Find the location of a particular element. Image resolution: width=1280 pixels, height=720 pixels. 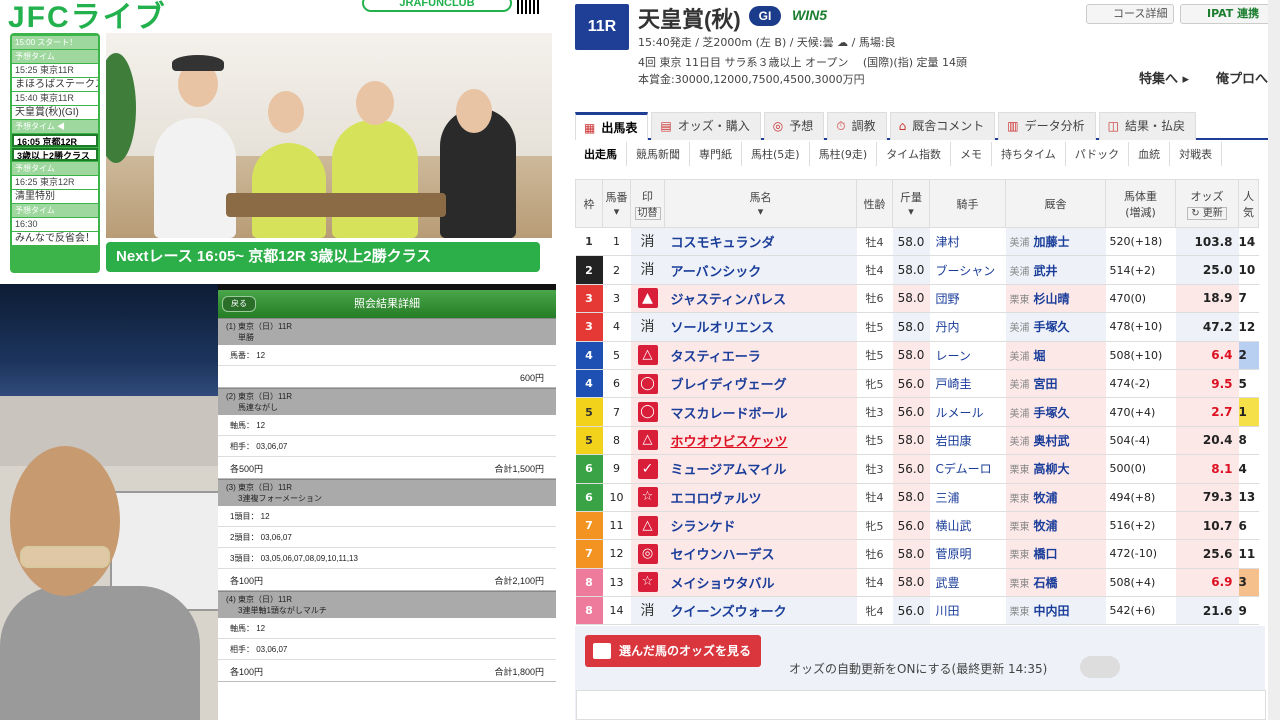

tab-1: ▤ オッズ・購入 is located at coordinates (706, 126).